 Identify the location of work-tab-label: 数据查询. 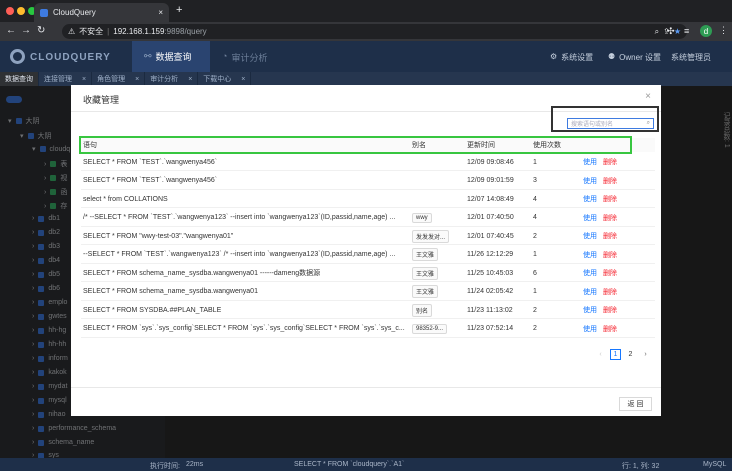
(19, 79).